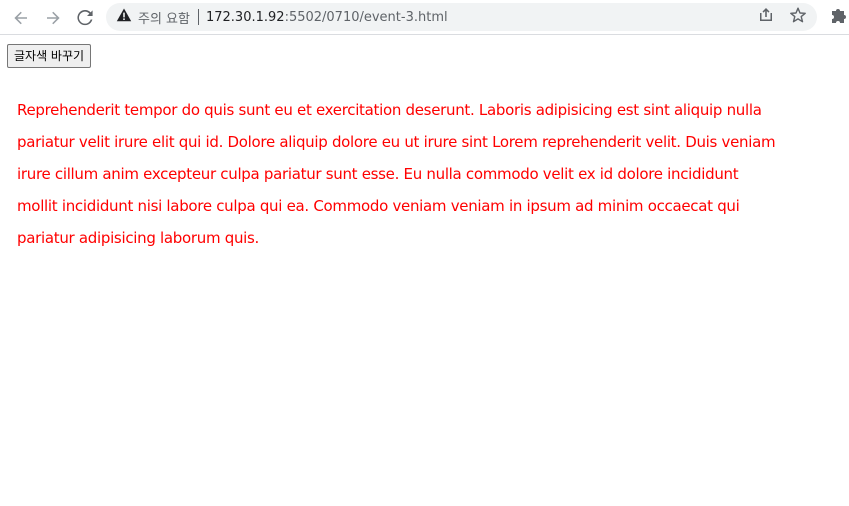 This screenshot has width=849, height=506. I want to click on share-icon, so click(766, 17).